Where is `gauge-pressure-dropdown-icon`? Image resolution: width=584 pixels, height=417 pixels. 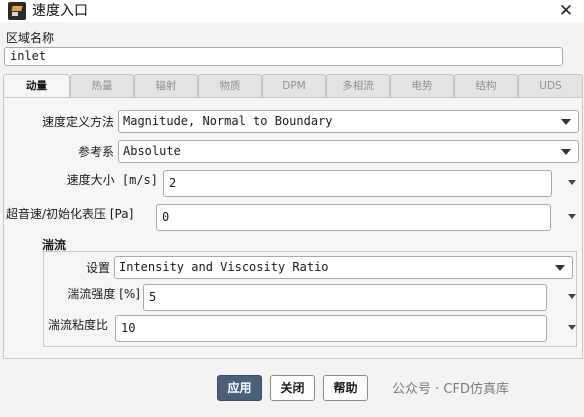
gauge-pressure-dropdown-icon is located at coordinates (572, 216).